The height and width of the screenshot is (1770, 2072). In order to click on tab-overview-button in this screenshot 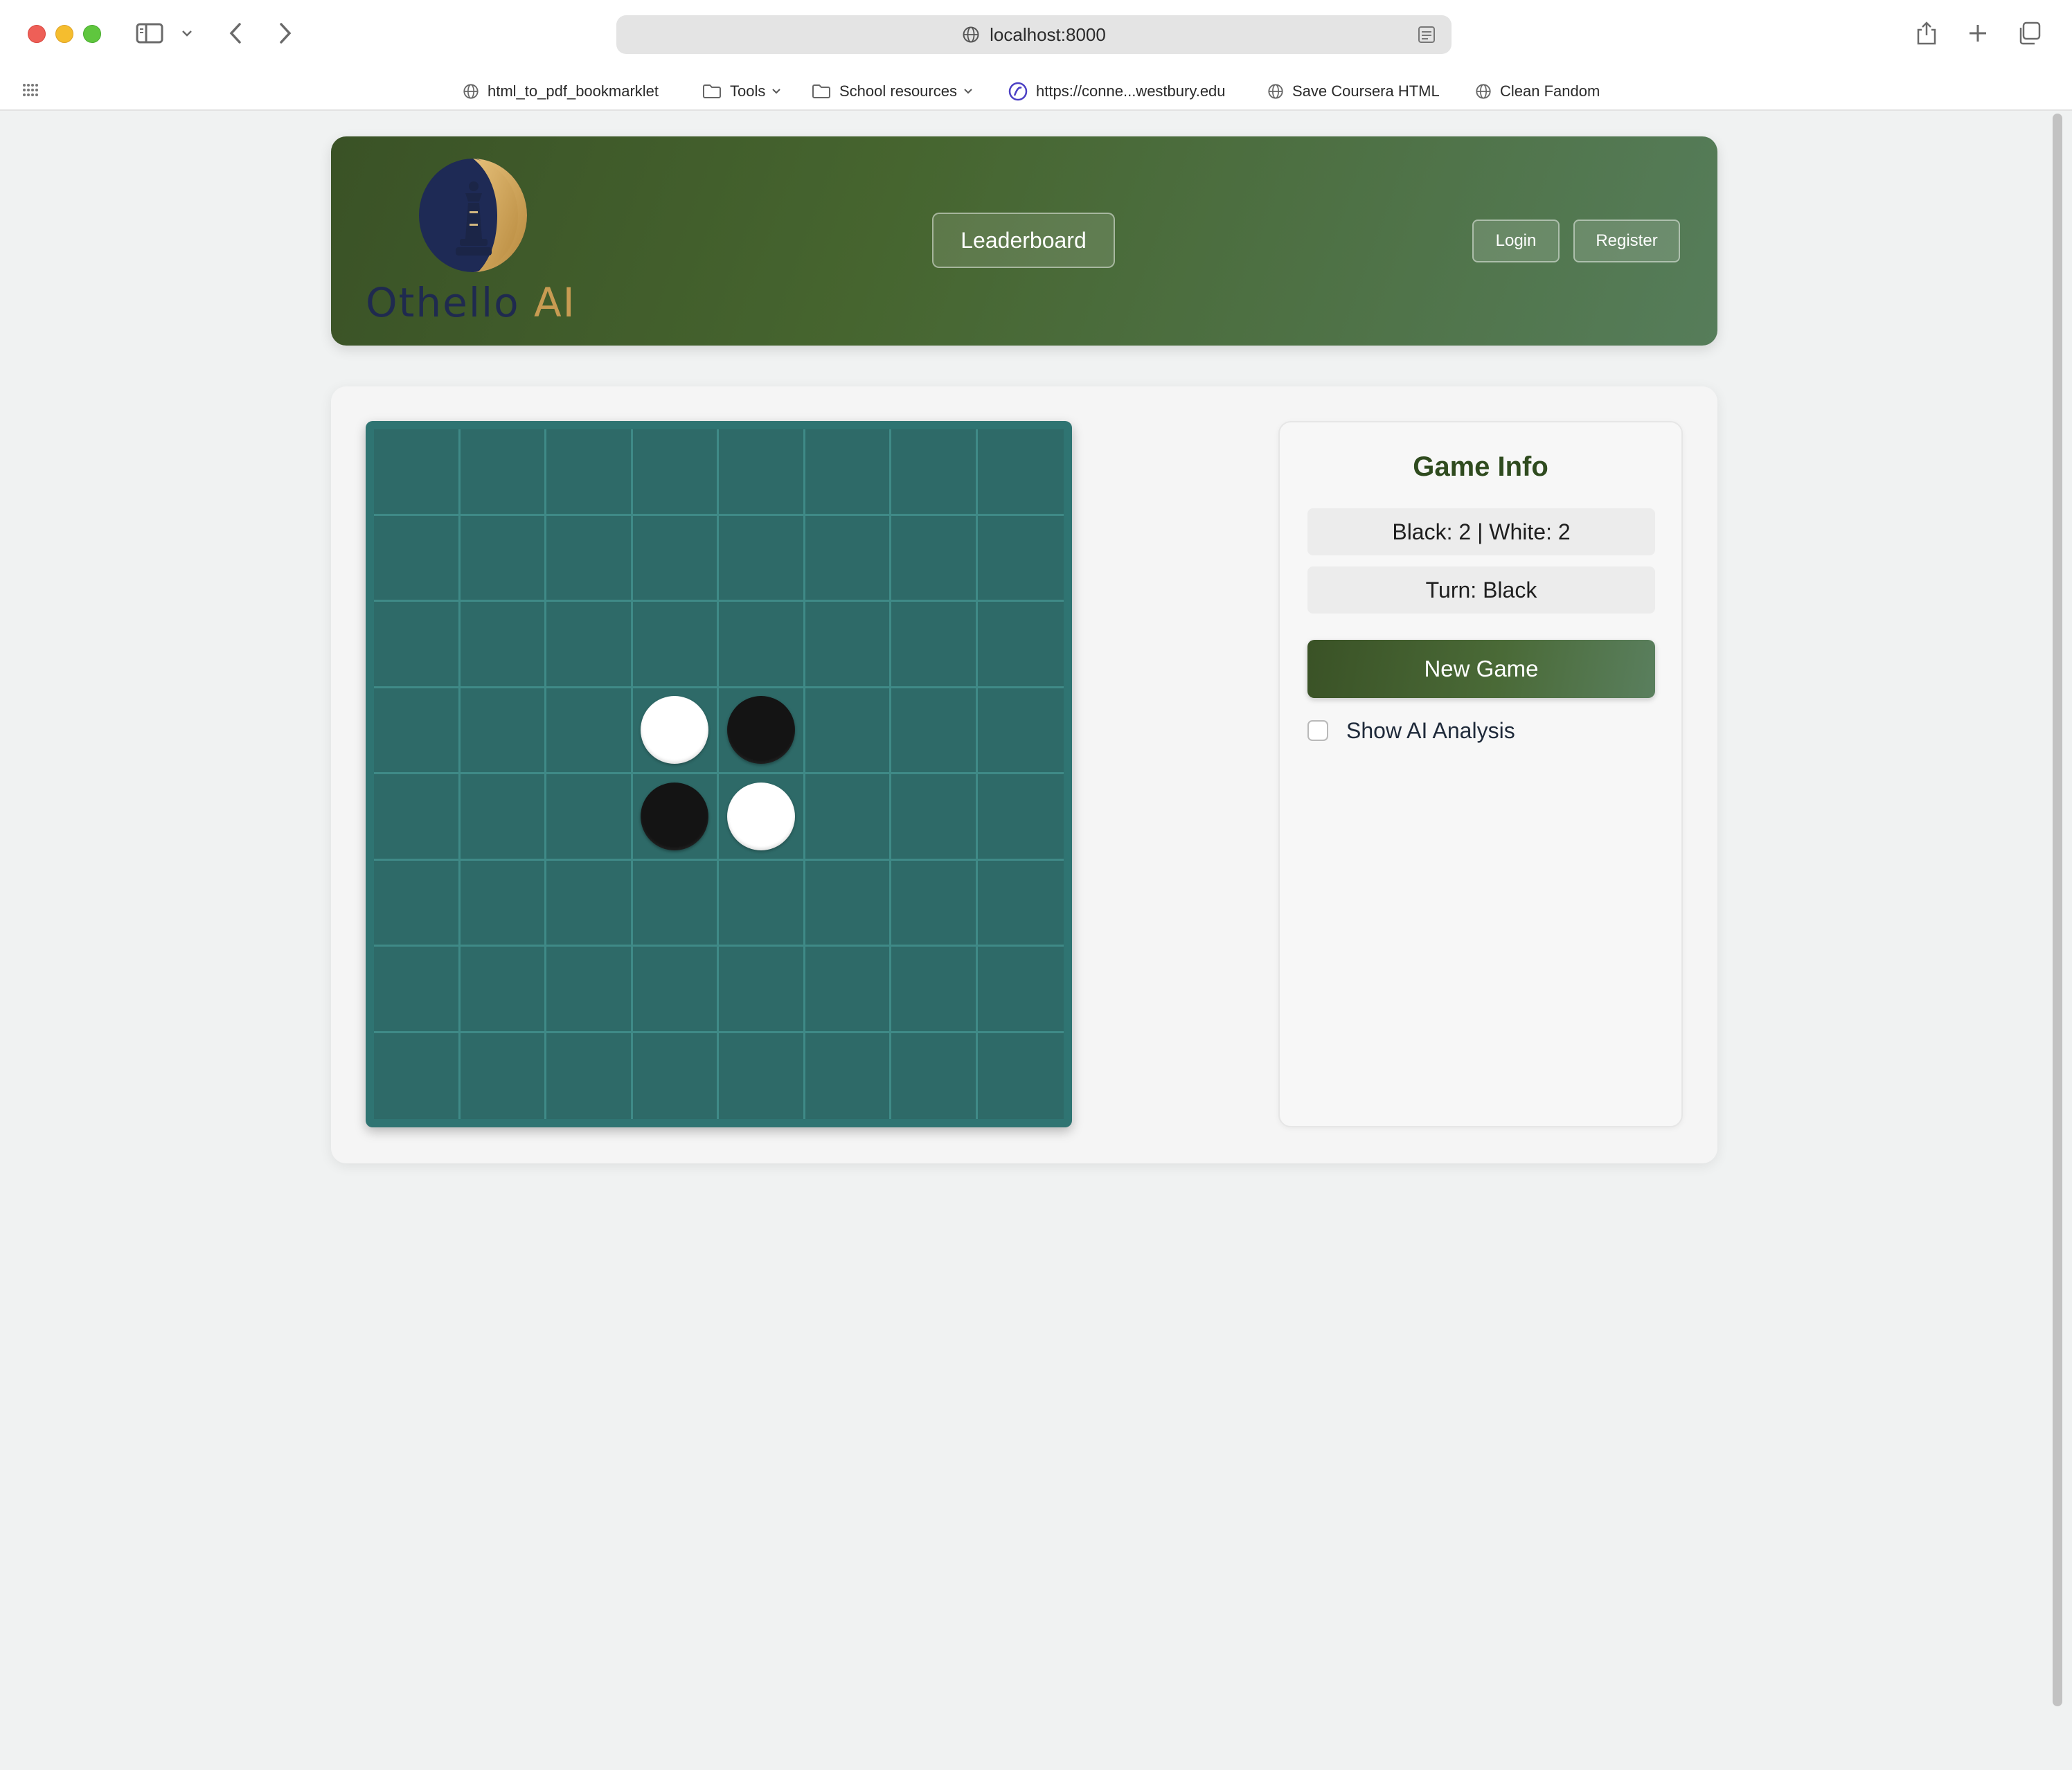, I will do `click(2029, 33)`.